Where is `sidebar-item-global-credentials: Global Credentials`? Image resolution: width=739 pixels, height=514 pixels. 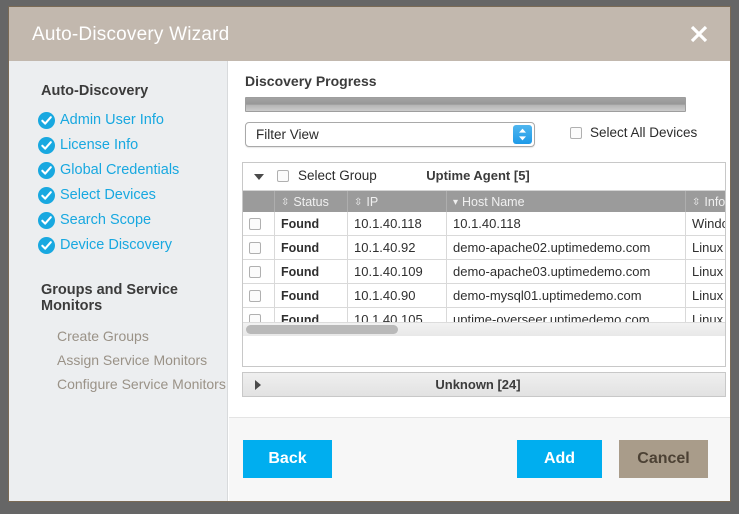
sidebar-item-global-credentials: Global Credentials is located at coordinates (118, 170).